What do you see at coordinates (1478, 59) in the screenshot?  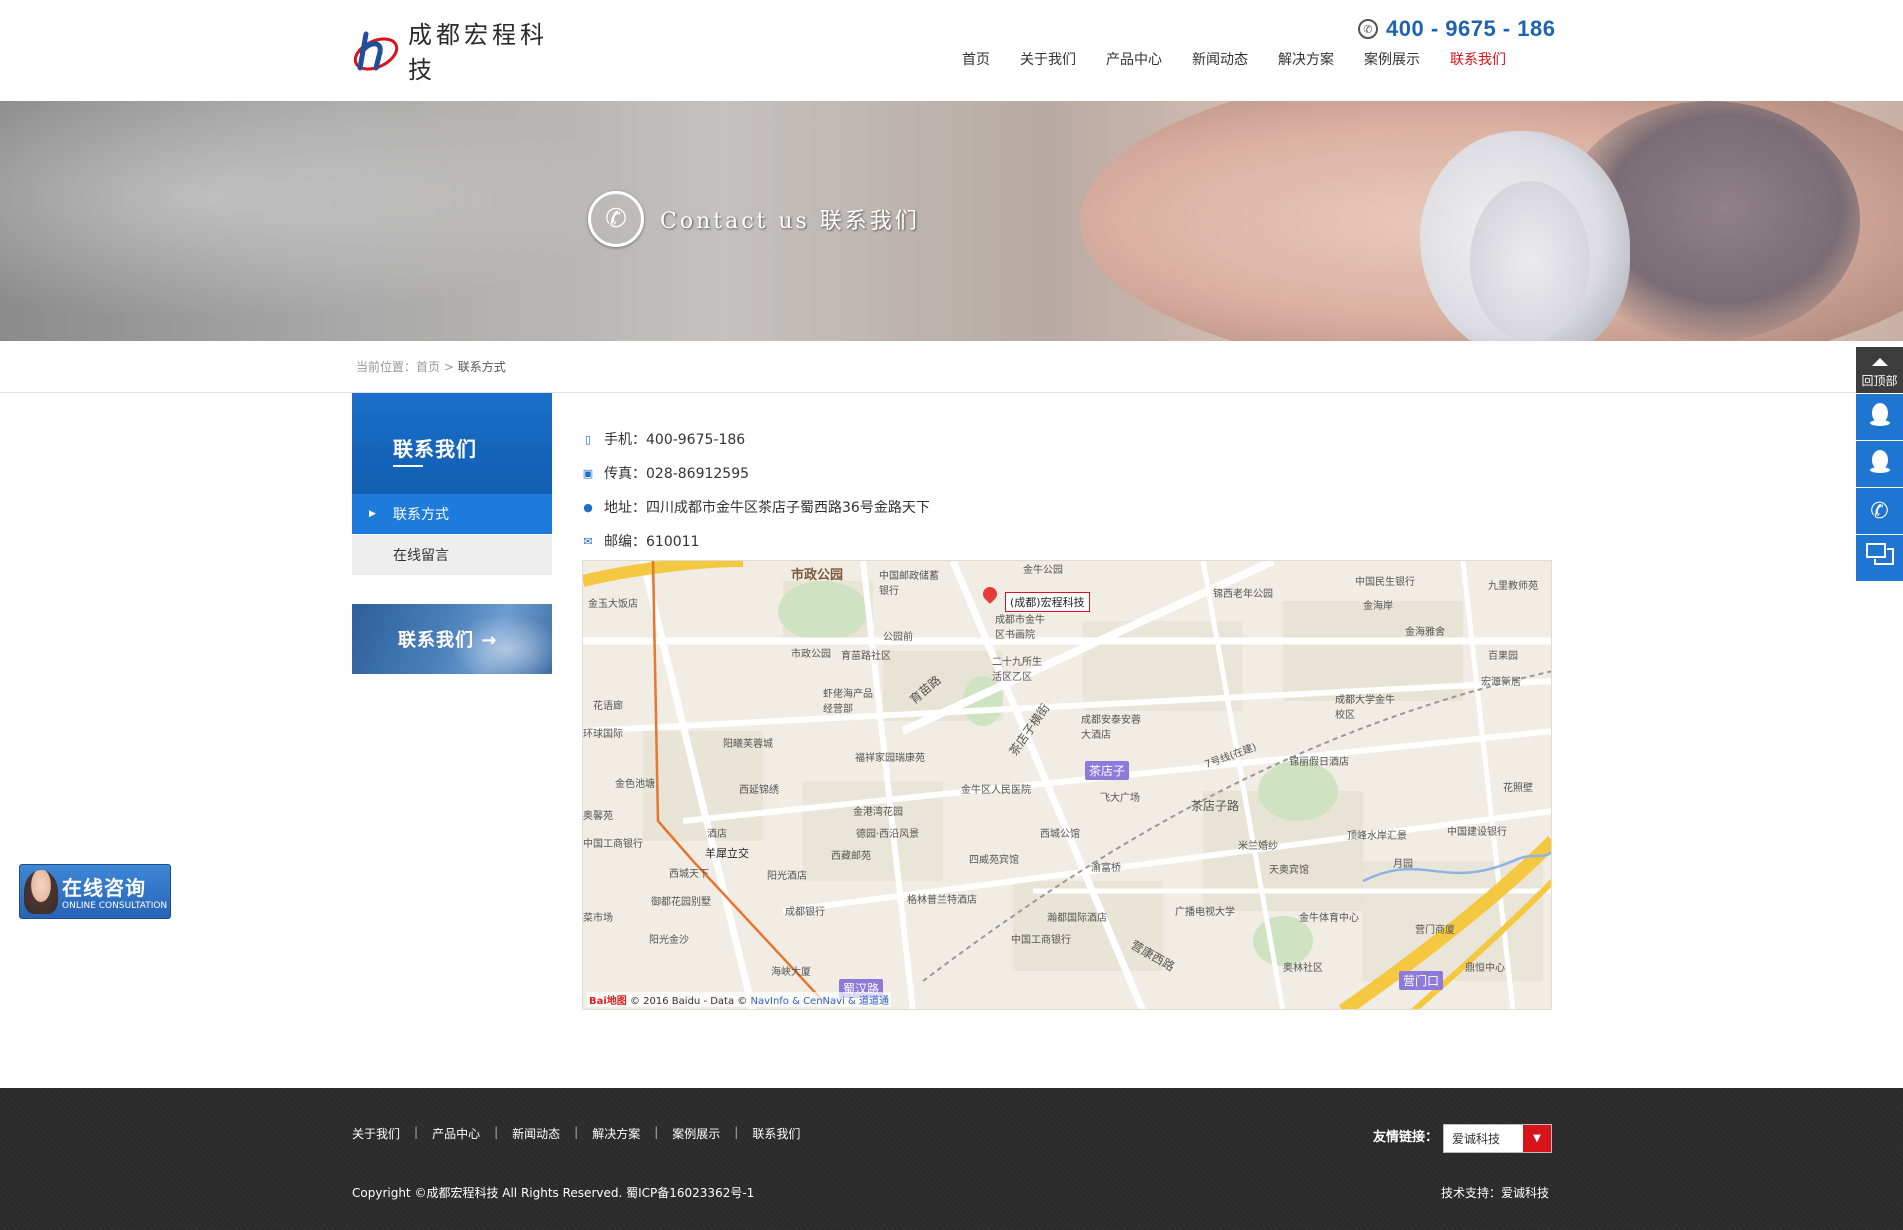 I see `nav-contact: 联系我们` at bounding box center [1478, 59].